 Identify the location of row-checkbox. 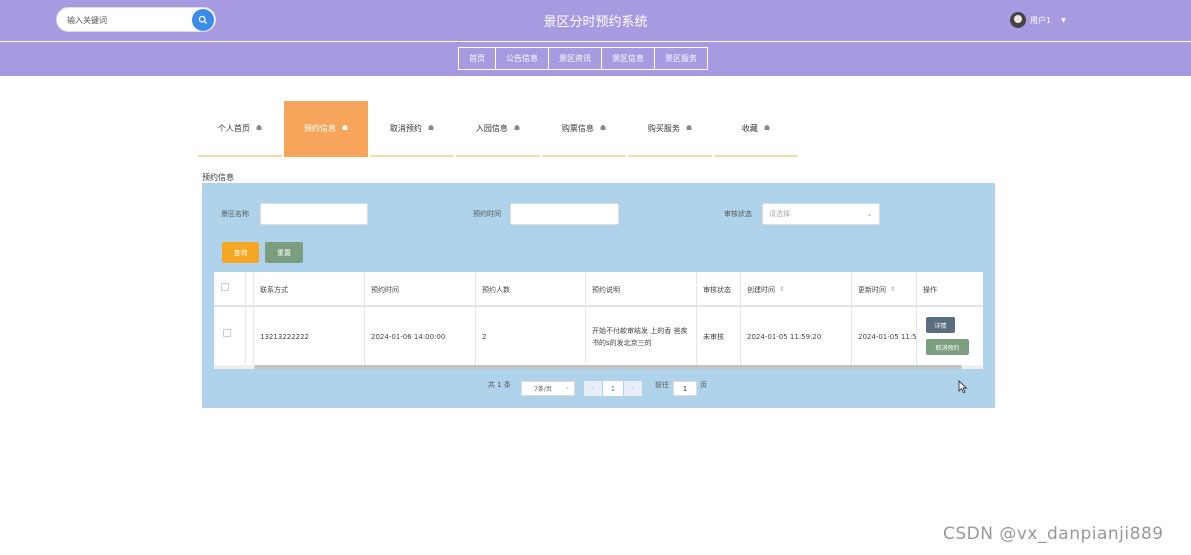
(227, 333).